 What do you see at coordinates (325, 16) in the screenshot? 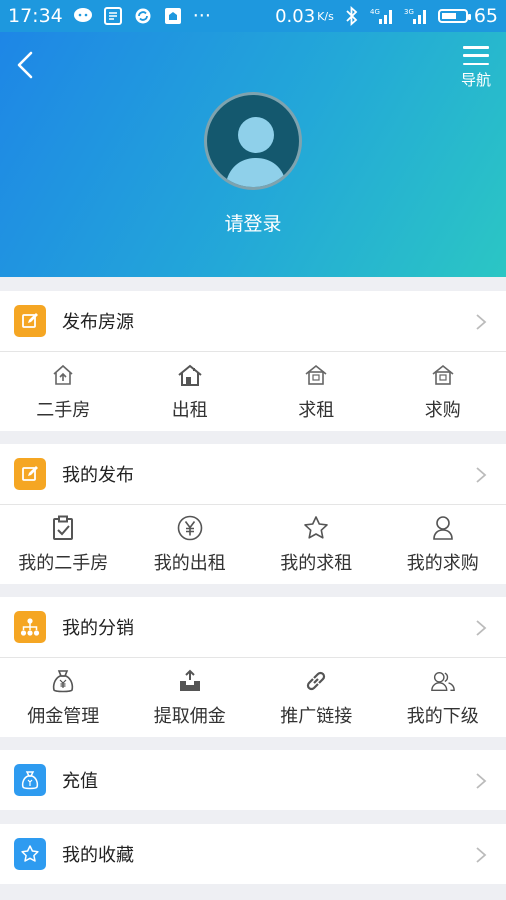
I see `network-speed-unit: K/s` at bounding box center [325, 16].